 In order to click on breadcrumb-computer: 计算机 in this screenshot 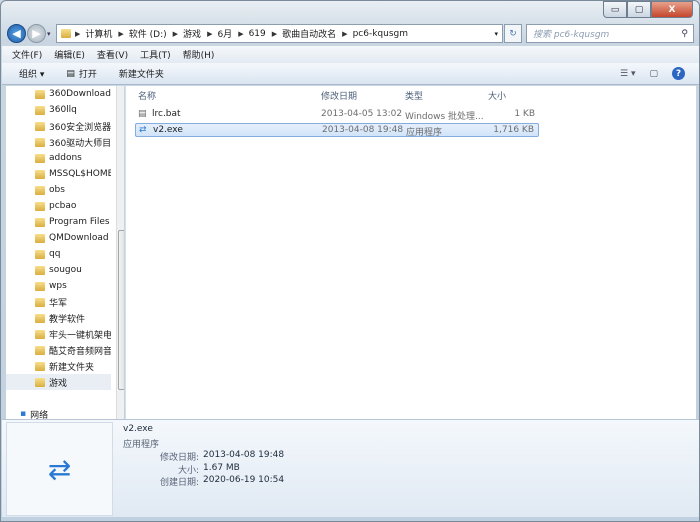, I will do `click(98, 33)`.